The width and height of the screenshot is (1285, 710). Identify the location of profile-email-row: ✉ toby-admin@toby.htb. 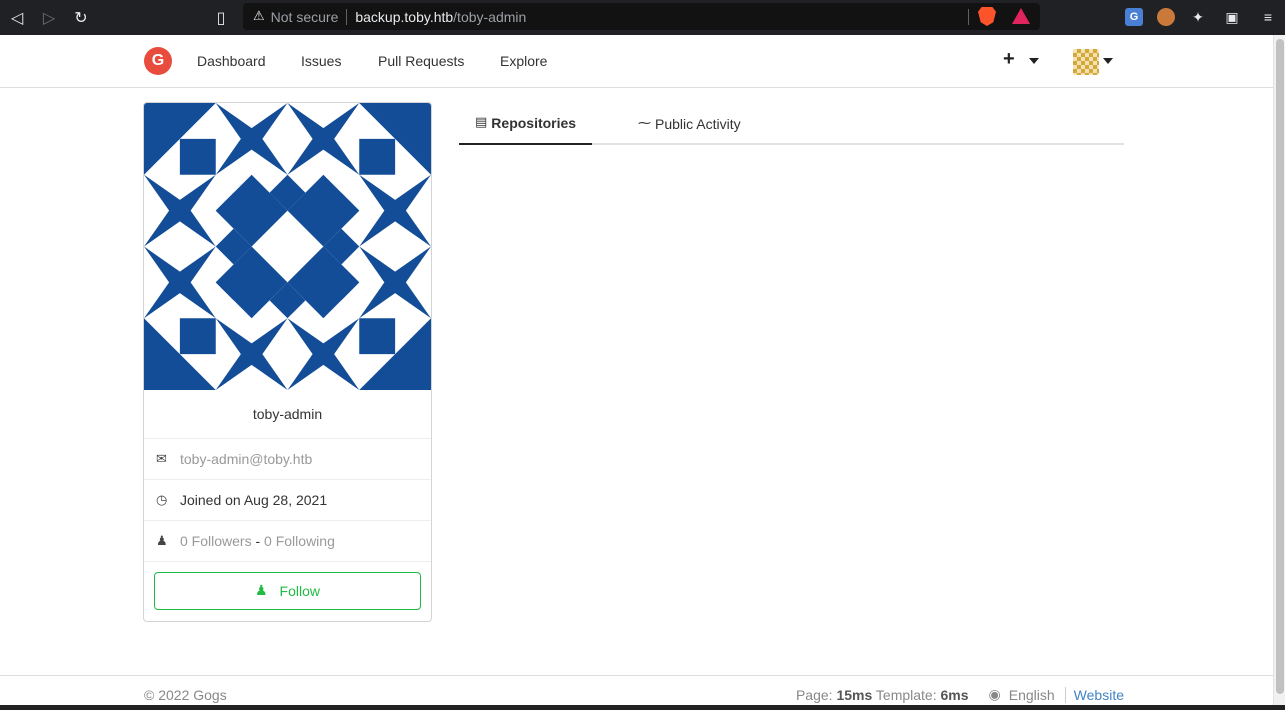
(287, 459).